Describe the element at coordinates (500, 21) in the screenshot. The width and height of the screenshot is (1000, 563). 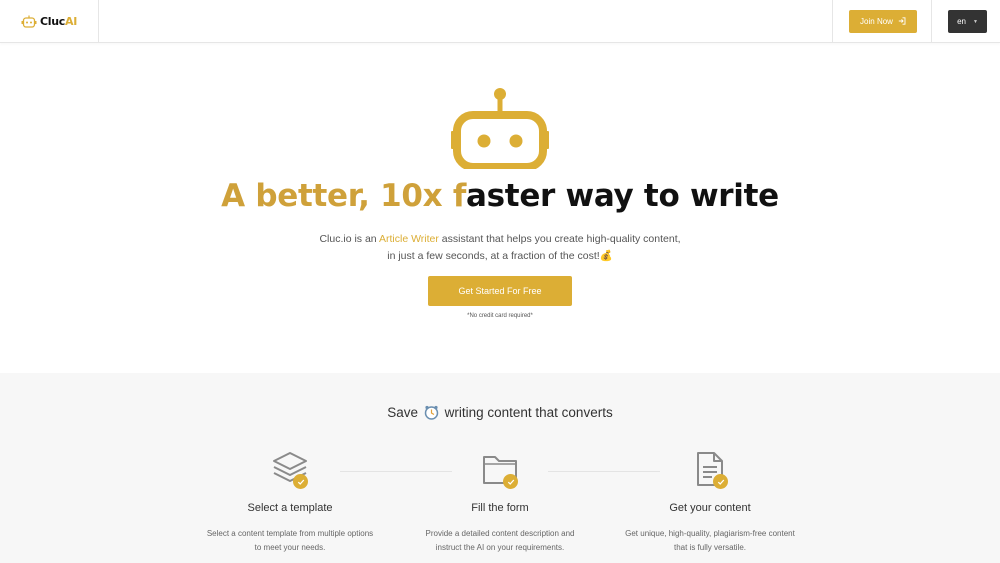
I see `site-header: ClucAI Join Now en ▼` at that location.